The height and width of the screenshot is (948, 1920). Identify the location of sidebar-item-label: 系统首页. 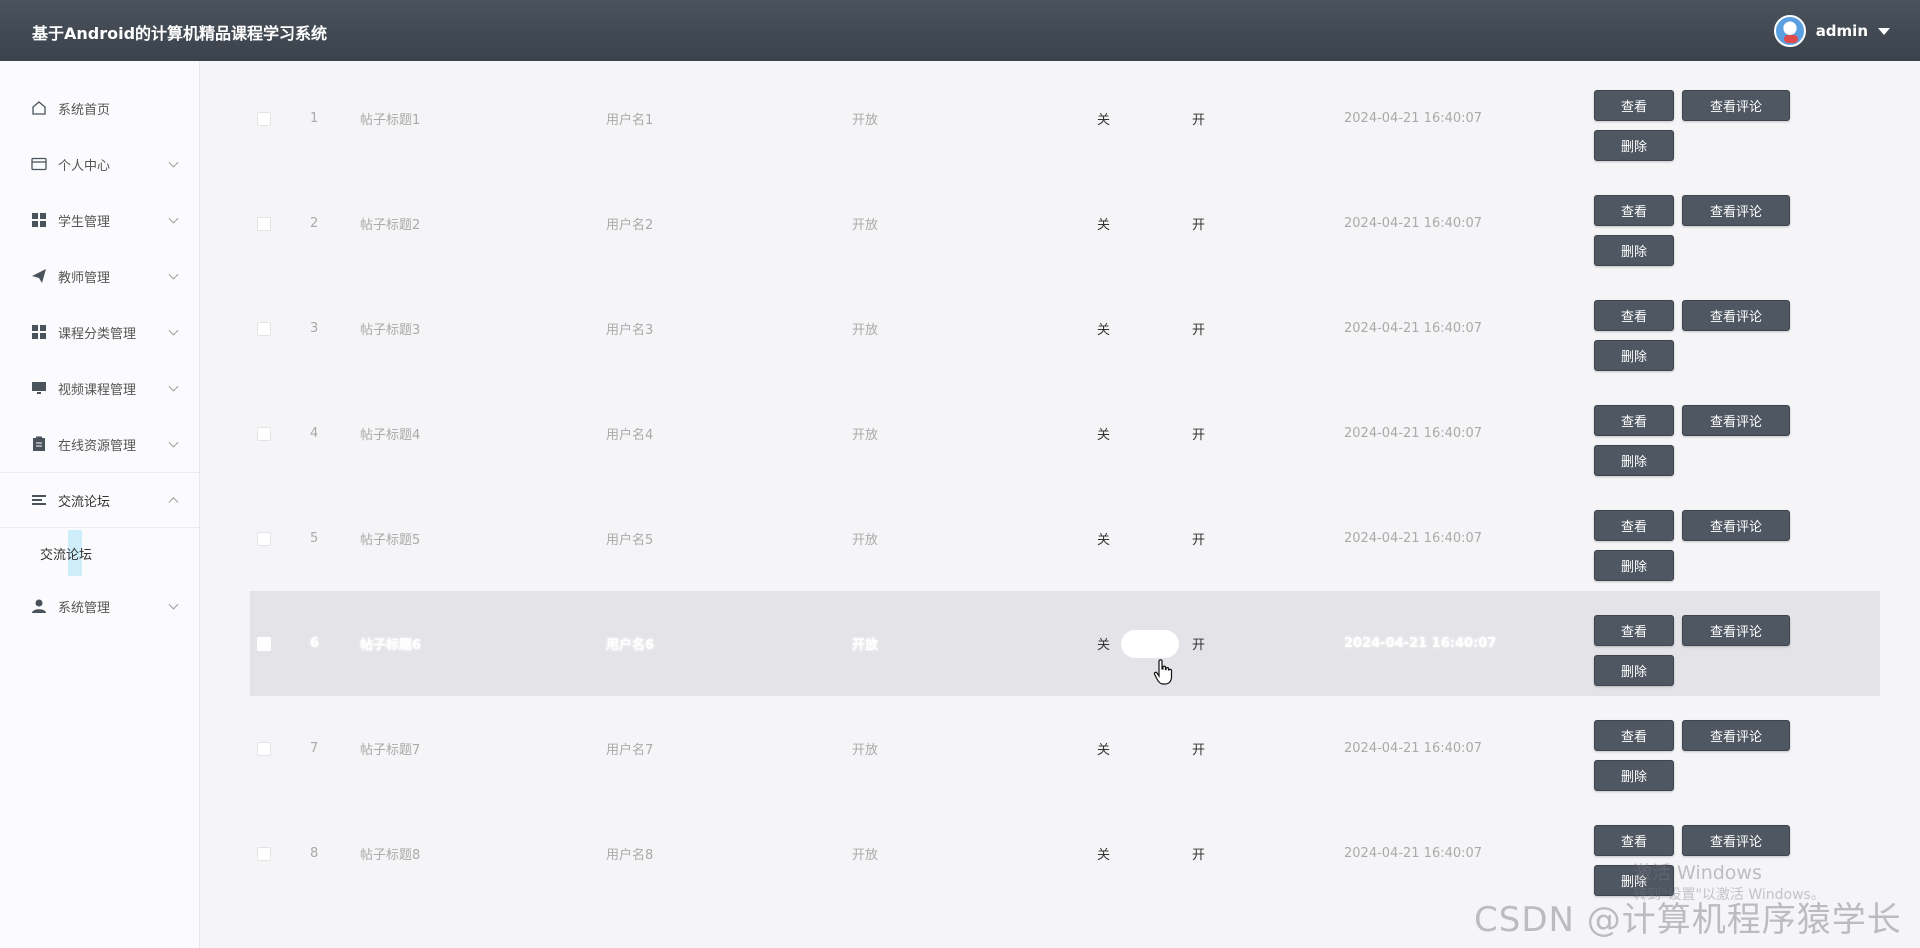
(84, 110).